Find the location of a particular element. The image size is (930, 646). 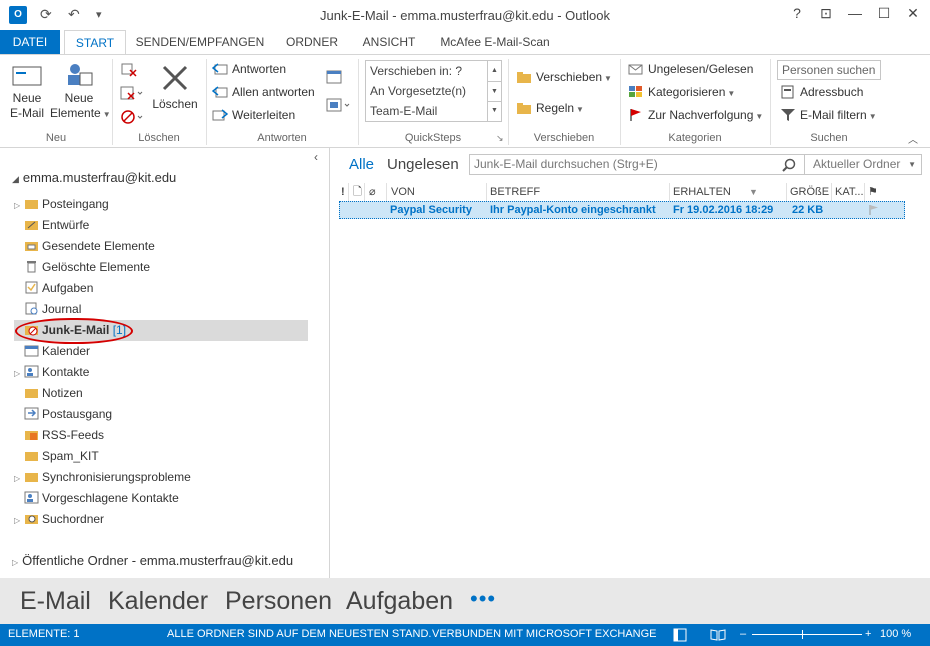

nav-tasks: Aufgaben is located at coordinates (399, 601).